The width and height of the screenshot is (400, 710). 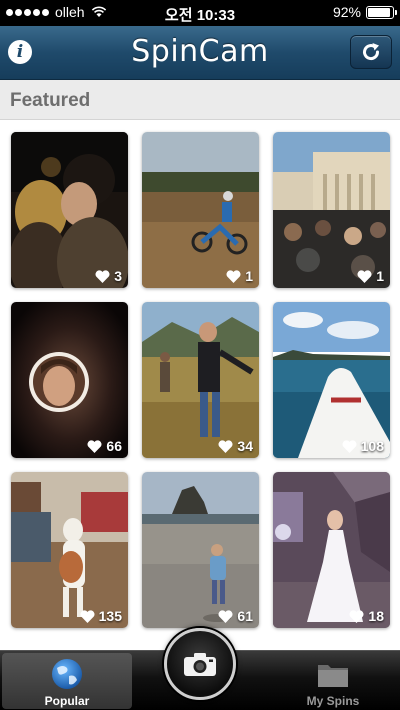 I want to click on camera-icon, so click(x=200, y=664).